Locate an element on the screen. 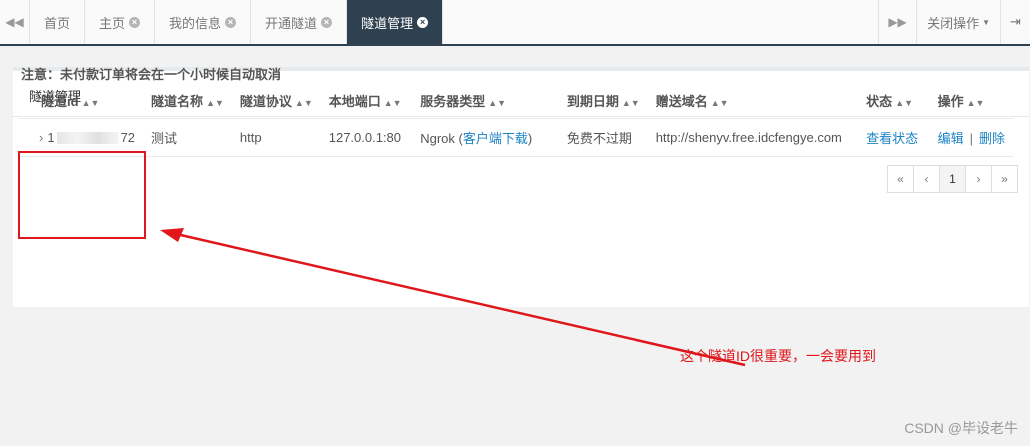 The image size is (1030, 446). watermark: CSDN @毕设老牛 is located at coordinates (961, 428).